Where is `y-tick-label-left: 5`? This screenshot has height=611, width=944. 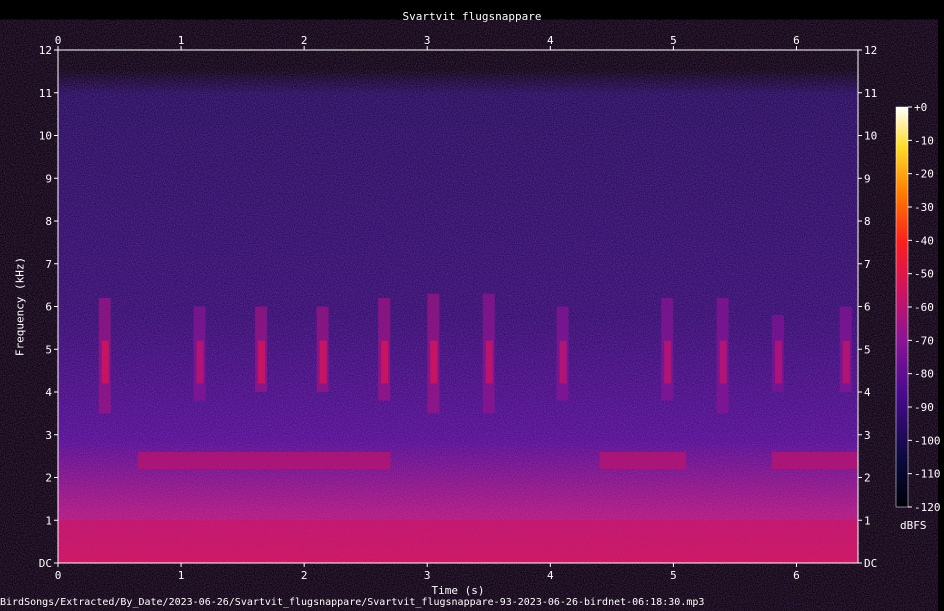 y-tick-label-left: 5 is located at coordinates (48, 349).